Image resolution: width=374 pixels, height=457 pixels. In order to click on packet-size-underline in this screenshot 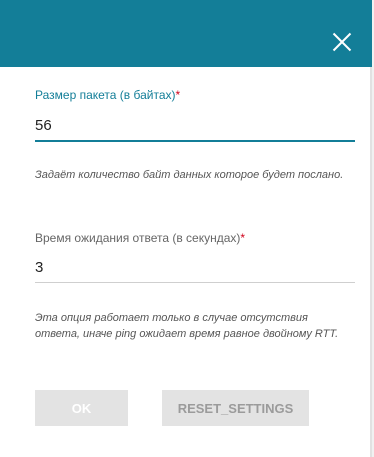, I will do `click(195, 141)`.